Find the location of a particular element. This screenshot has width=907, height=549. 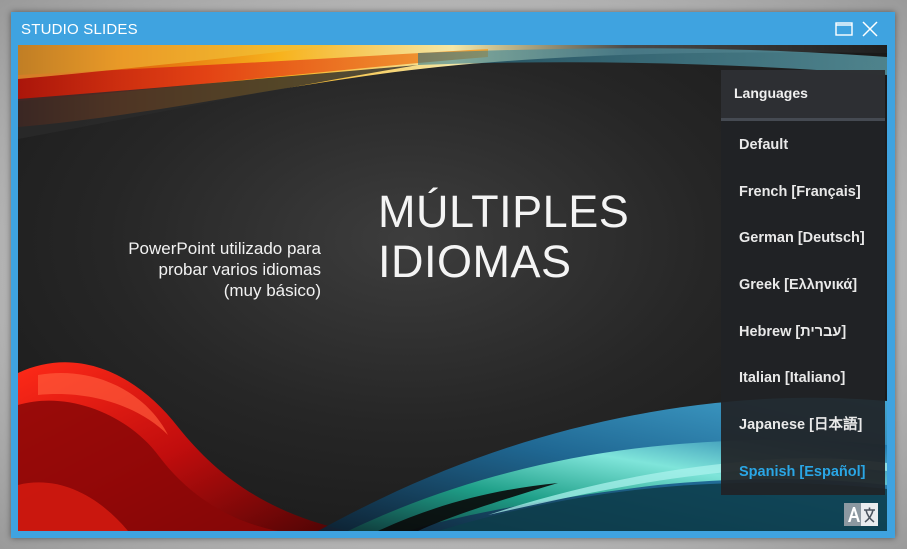

slide-heading-line: IDIOMAS is located at coordinates (475, 261).